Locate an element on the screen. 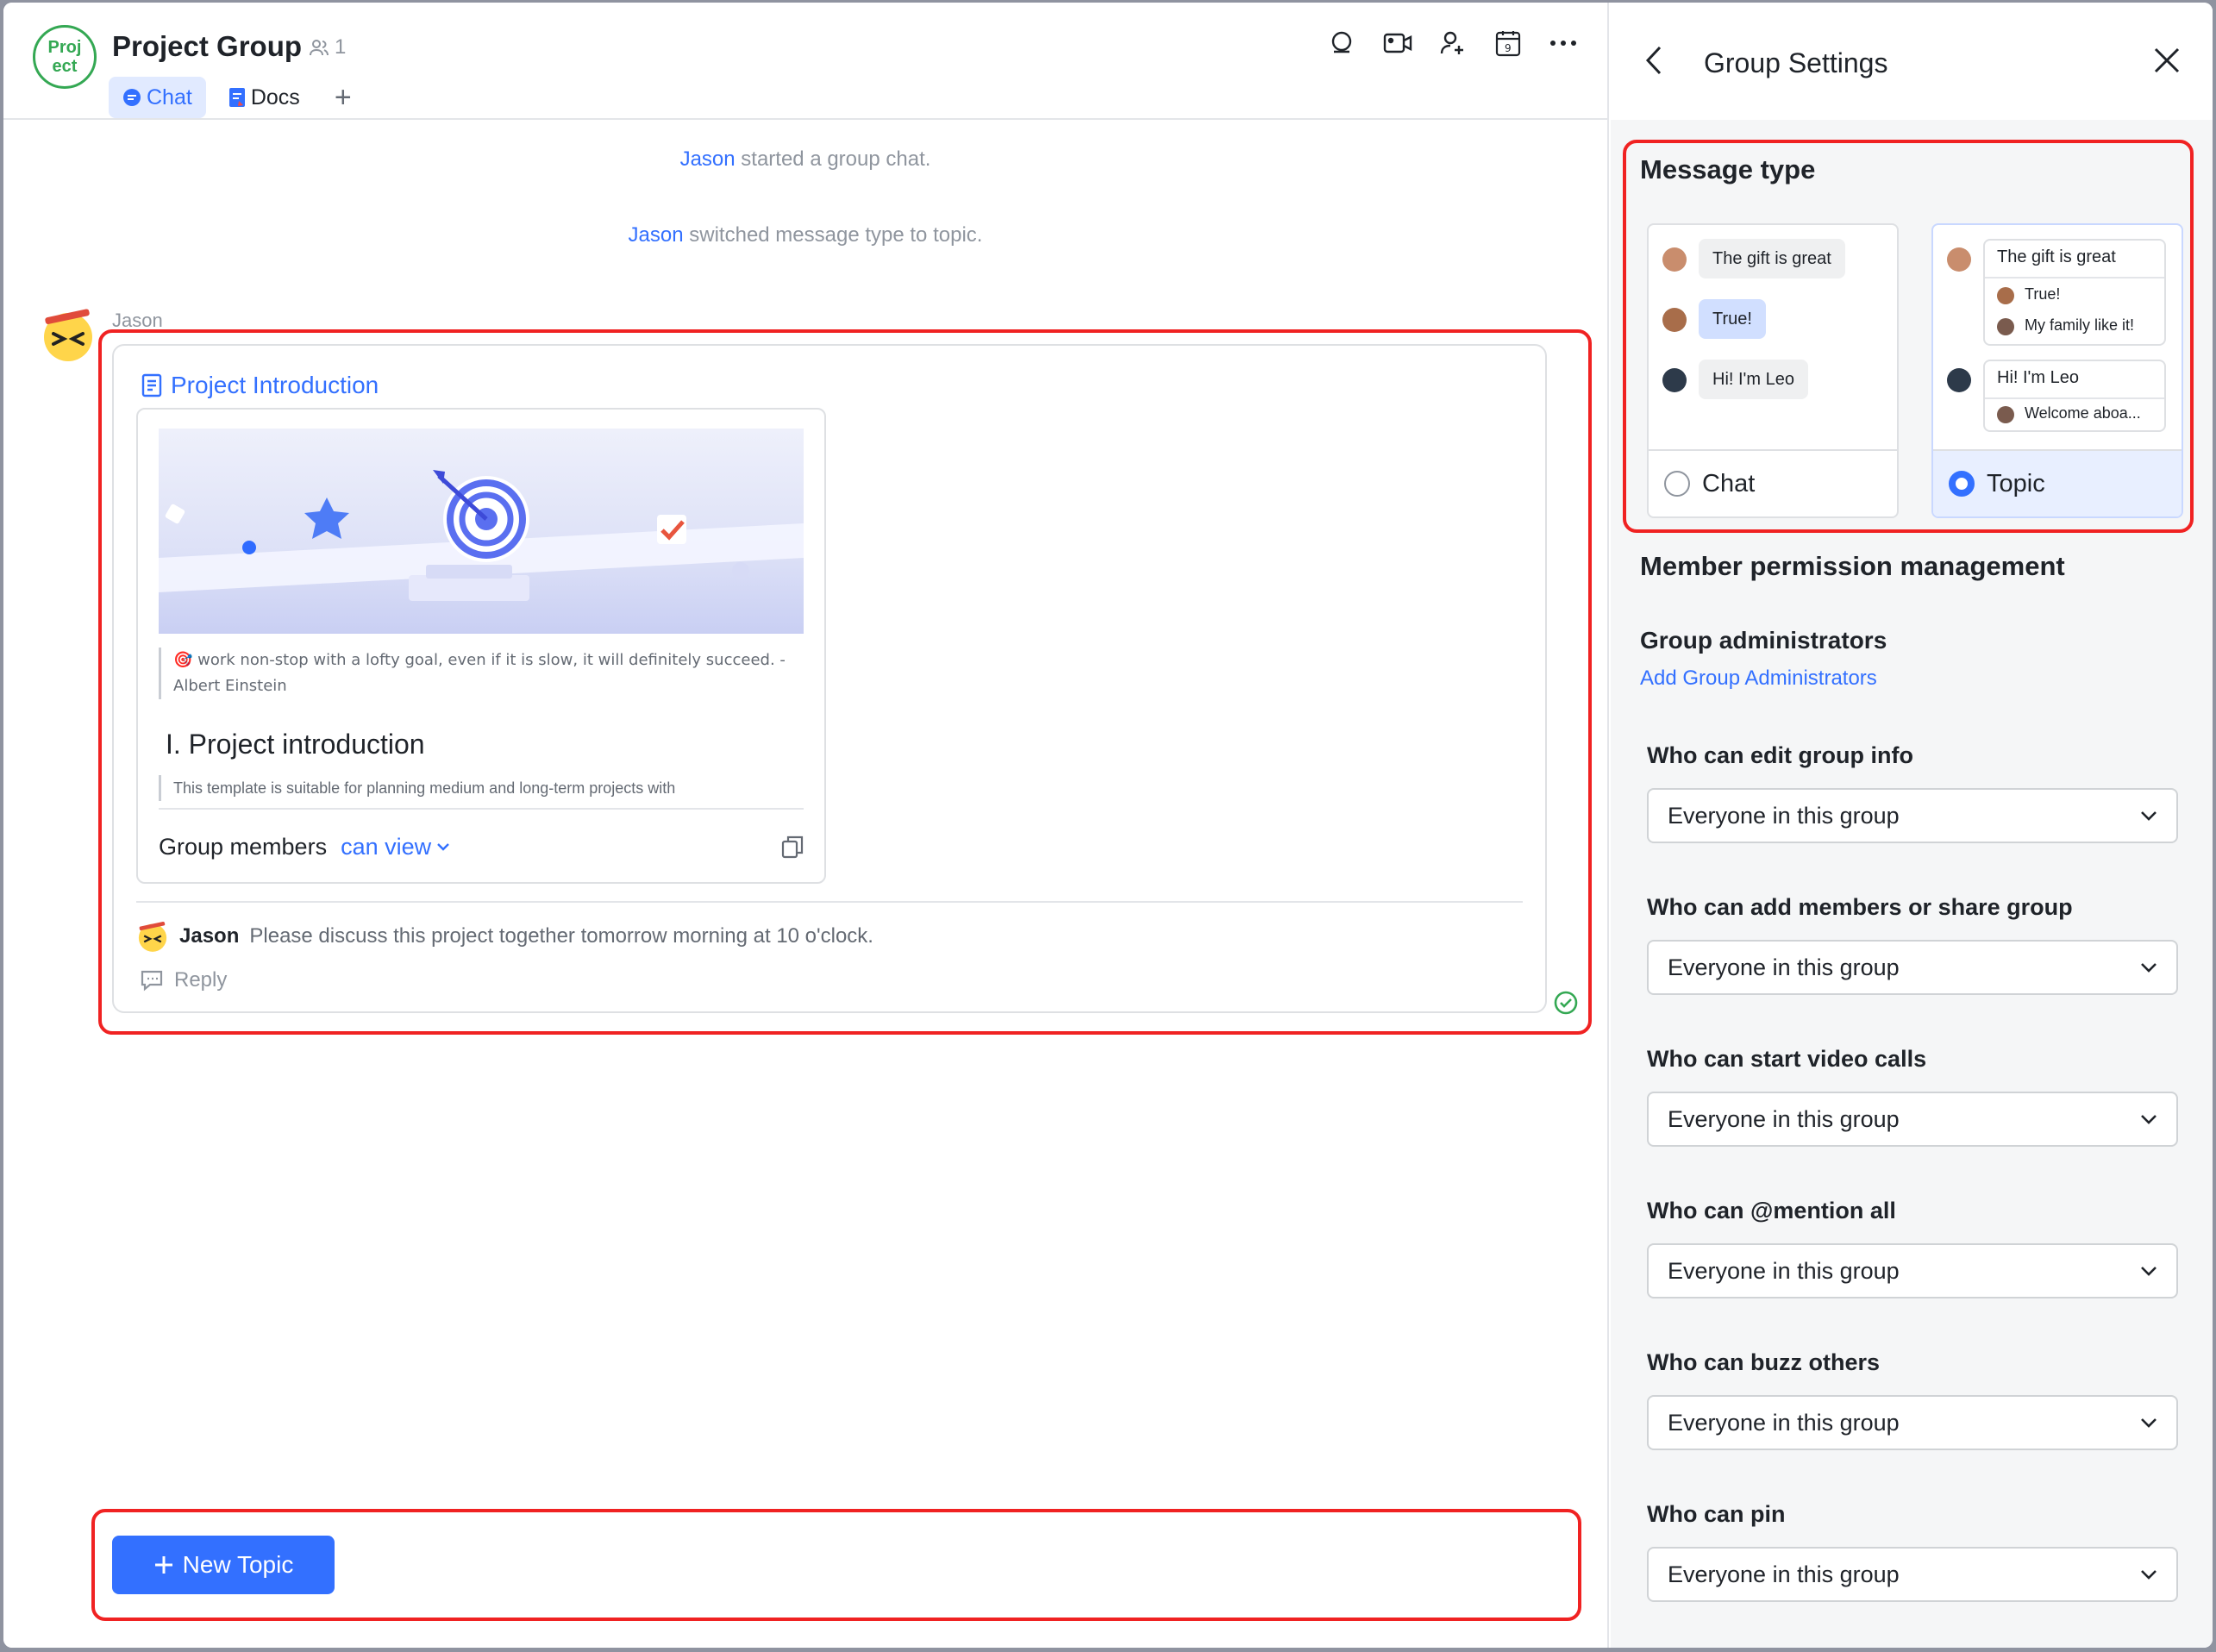 Image resolution: width=2216 pixels, height=1652 pixels. chat-option-footer: Chat is located at coordinates (1773, 482).